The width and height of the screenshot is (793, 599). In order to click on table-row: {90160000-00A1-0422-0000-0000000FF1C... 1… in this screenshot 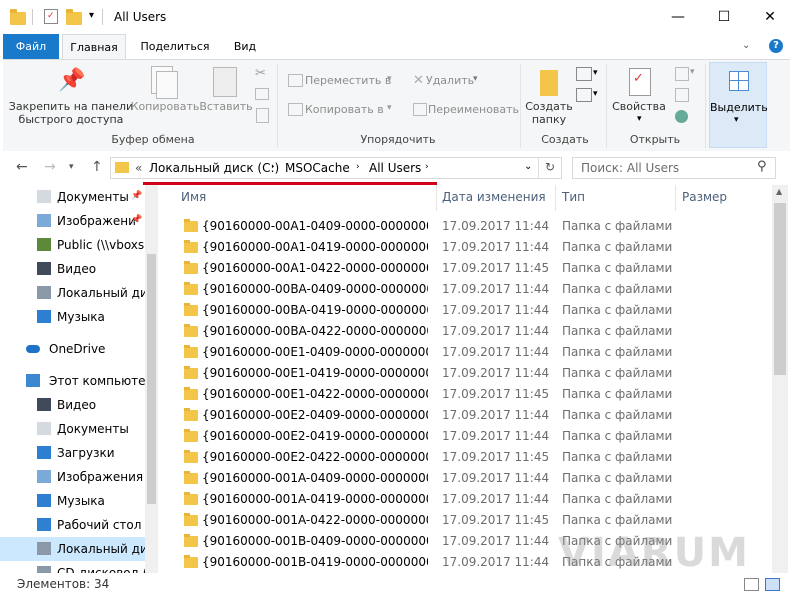, I will do `click(466, 268)`.